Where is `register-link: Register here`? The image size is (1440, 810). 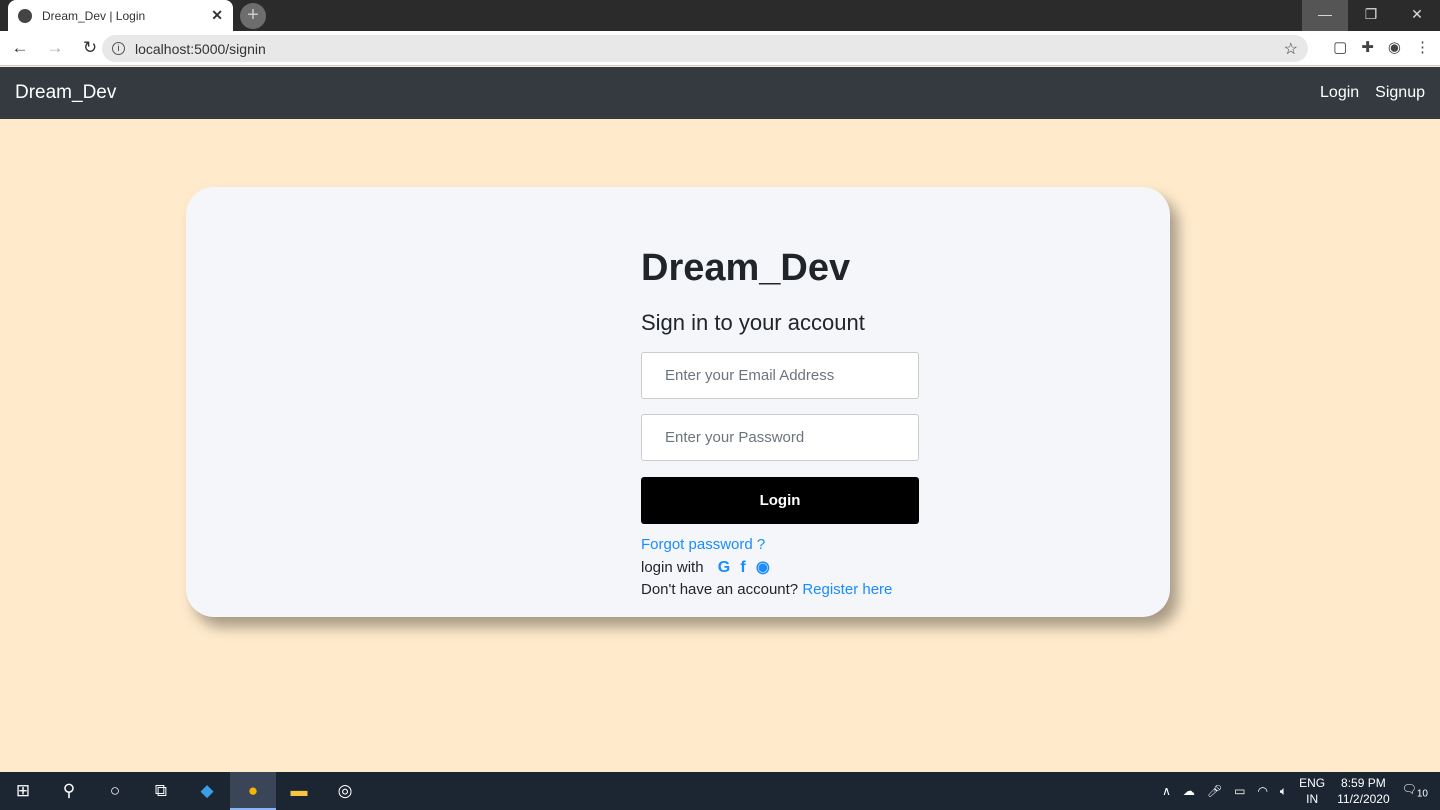
register-link: Register here is located at coordinates (847, 589).